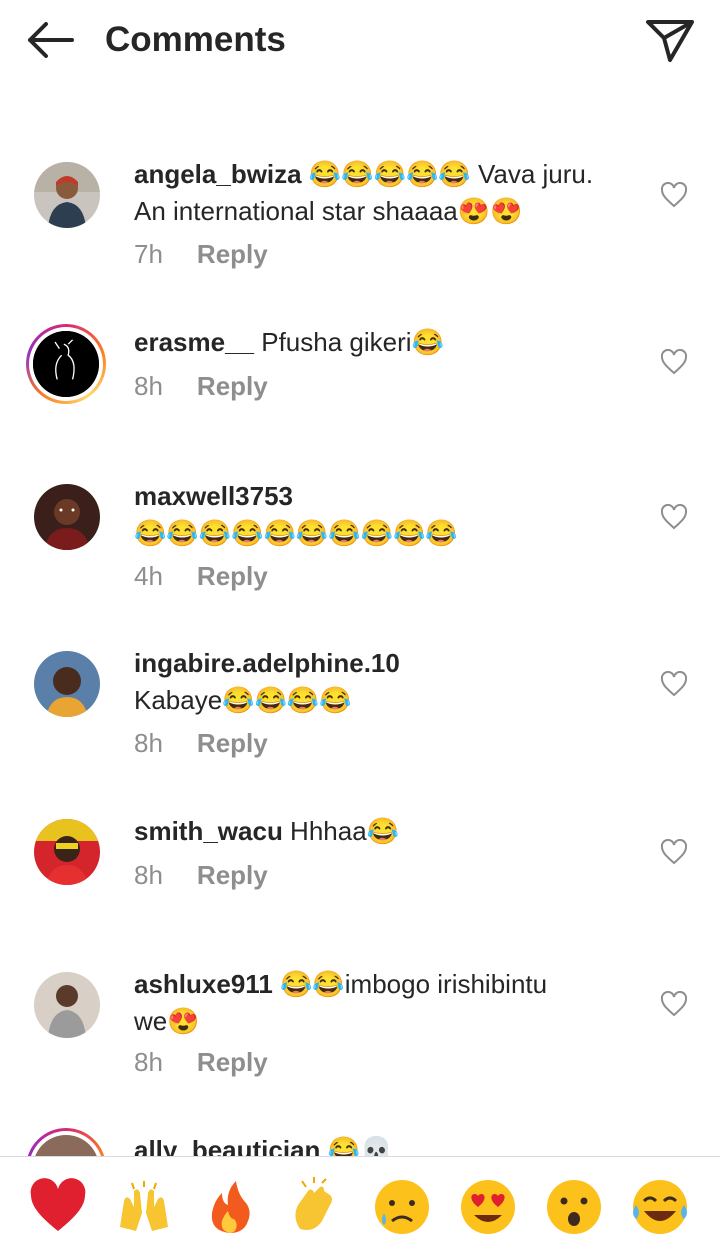 The height and width of the screenshot is (1252, 720). I want to click on emoji-group: 😍😍, so click(490, 211).